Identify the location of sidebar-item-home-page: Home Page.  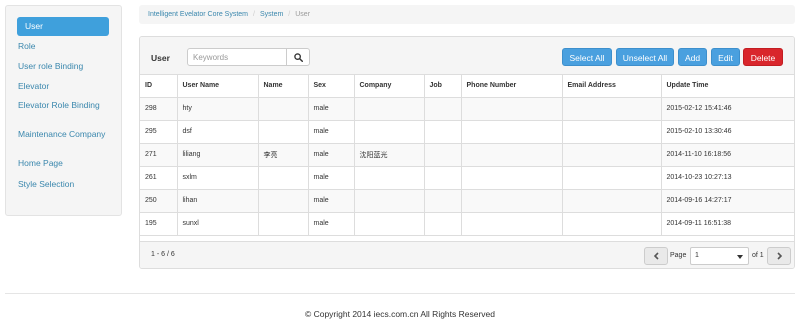
(64, 163).